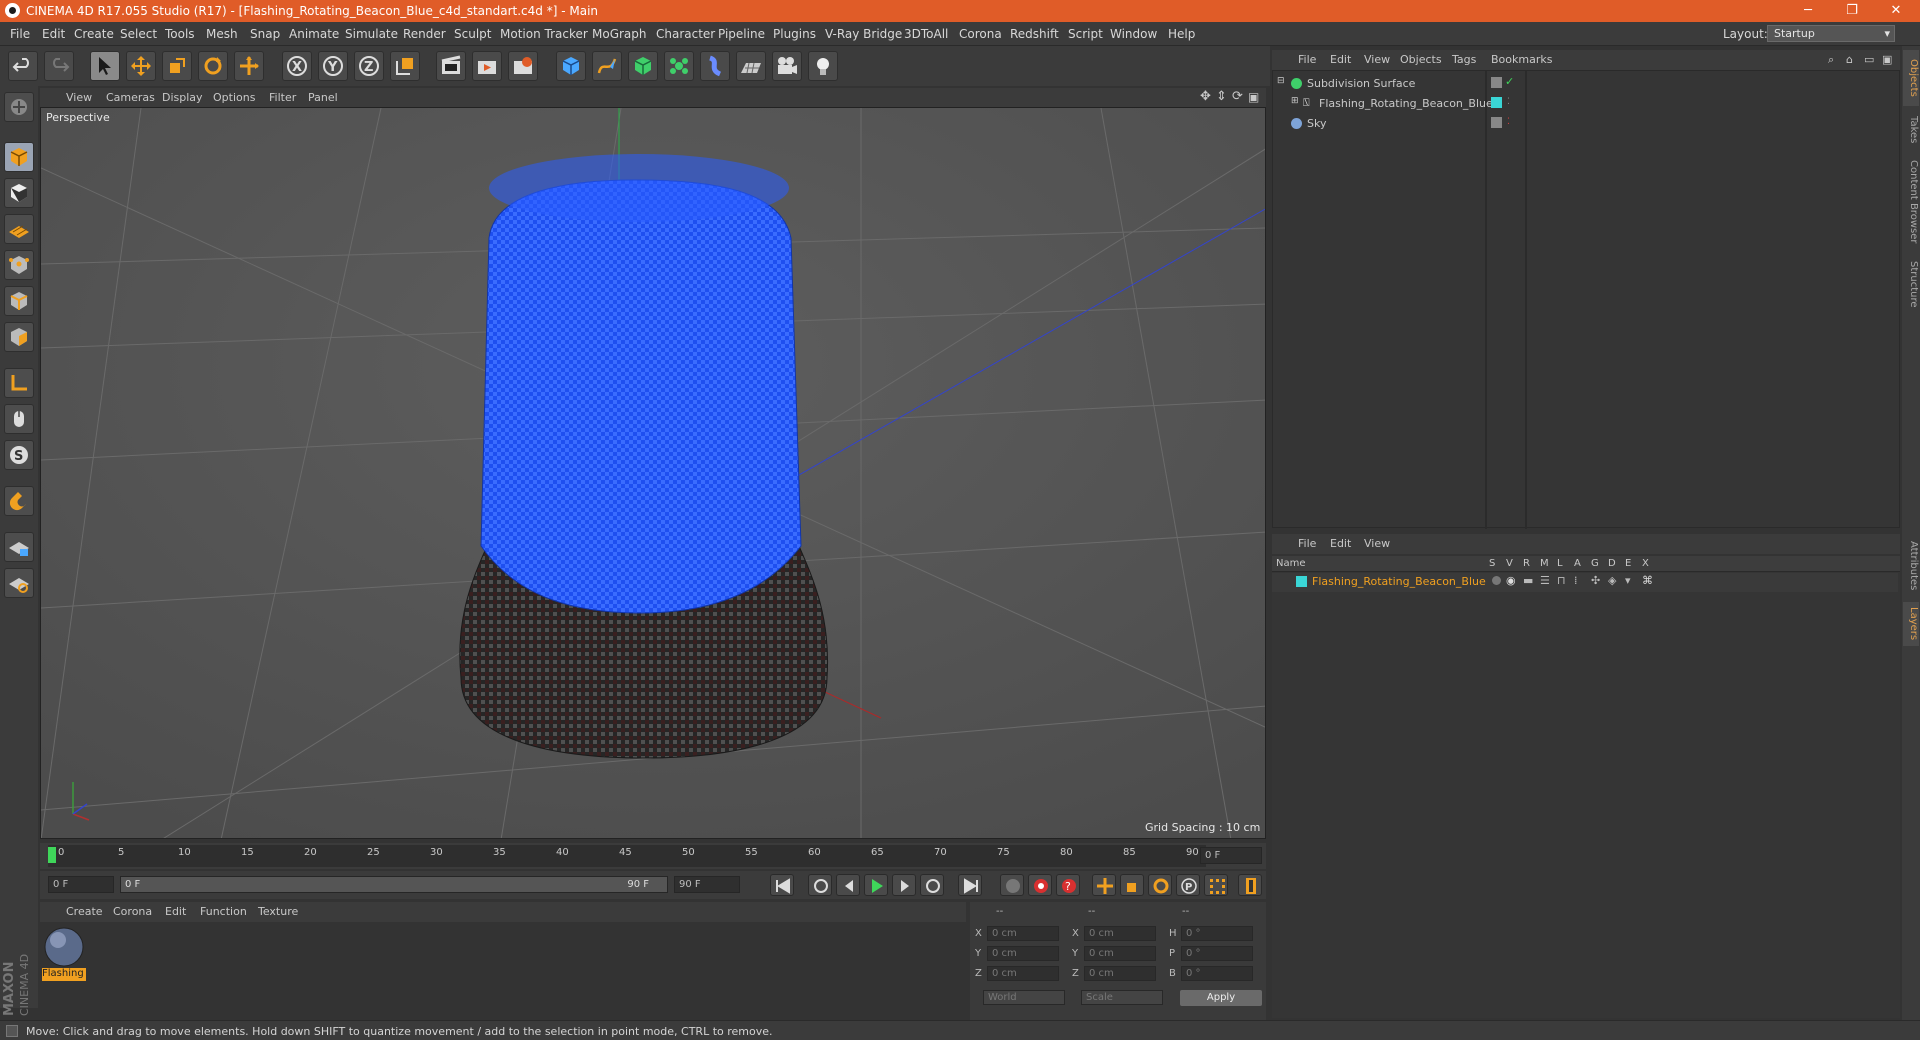 This screenshot has height=1040, width=1920. Describe the element at coordinates (707, 884) in the screenshot. I see `end-frame-field: 90 F` at that location.